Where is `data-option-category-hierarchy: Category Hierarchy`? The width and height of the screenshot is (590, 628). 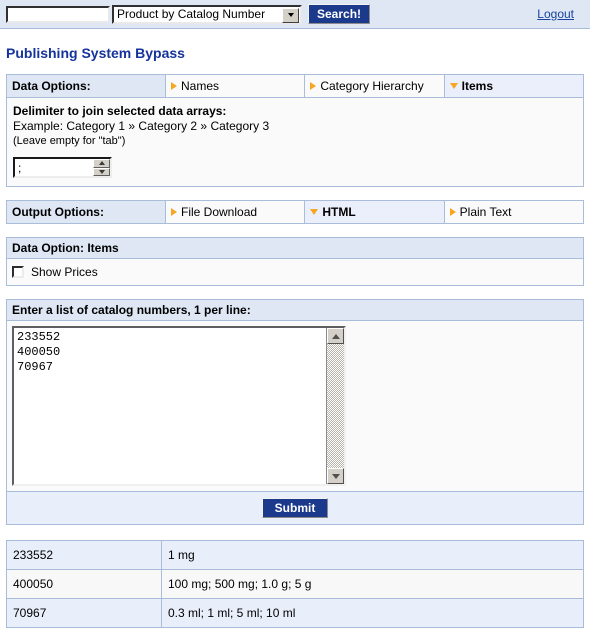
data-option-category-hierarchy: Category Hierarchy is located at coordinates (374, 86).